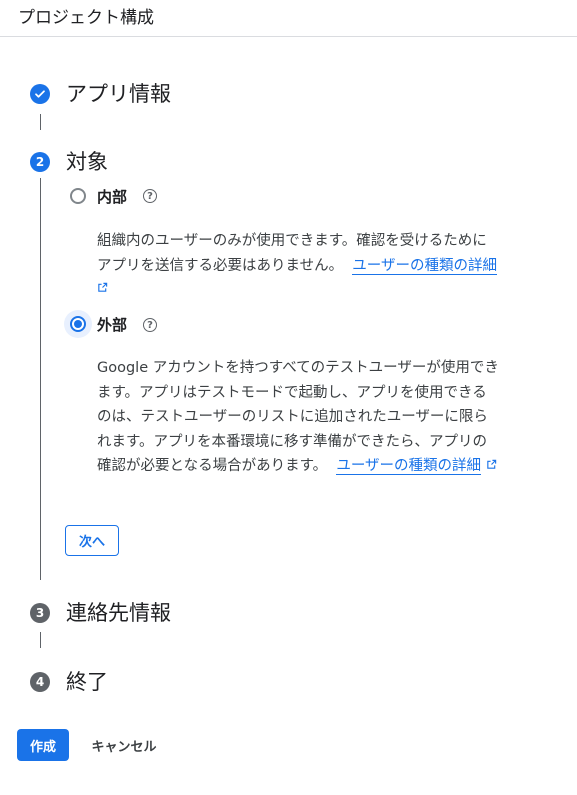 This screenshot has height=795, width=577. What do you see at coordinates (288, 36) in the screenshot?
I see `header-divider` at bounding box center [288, 36].